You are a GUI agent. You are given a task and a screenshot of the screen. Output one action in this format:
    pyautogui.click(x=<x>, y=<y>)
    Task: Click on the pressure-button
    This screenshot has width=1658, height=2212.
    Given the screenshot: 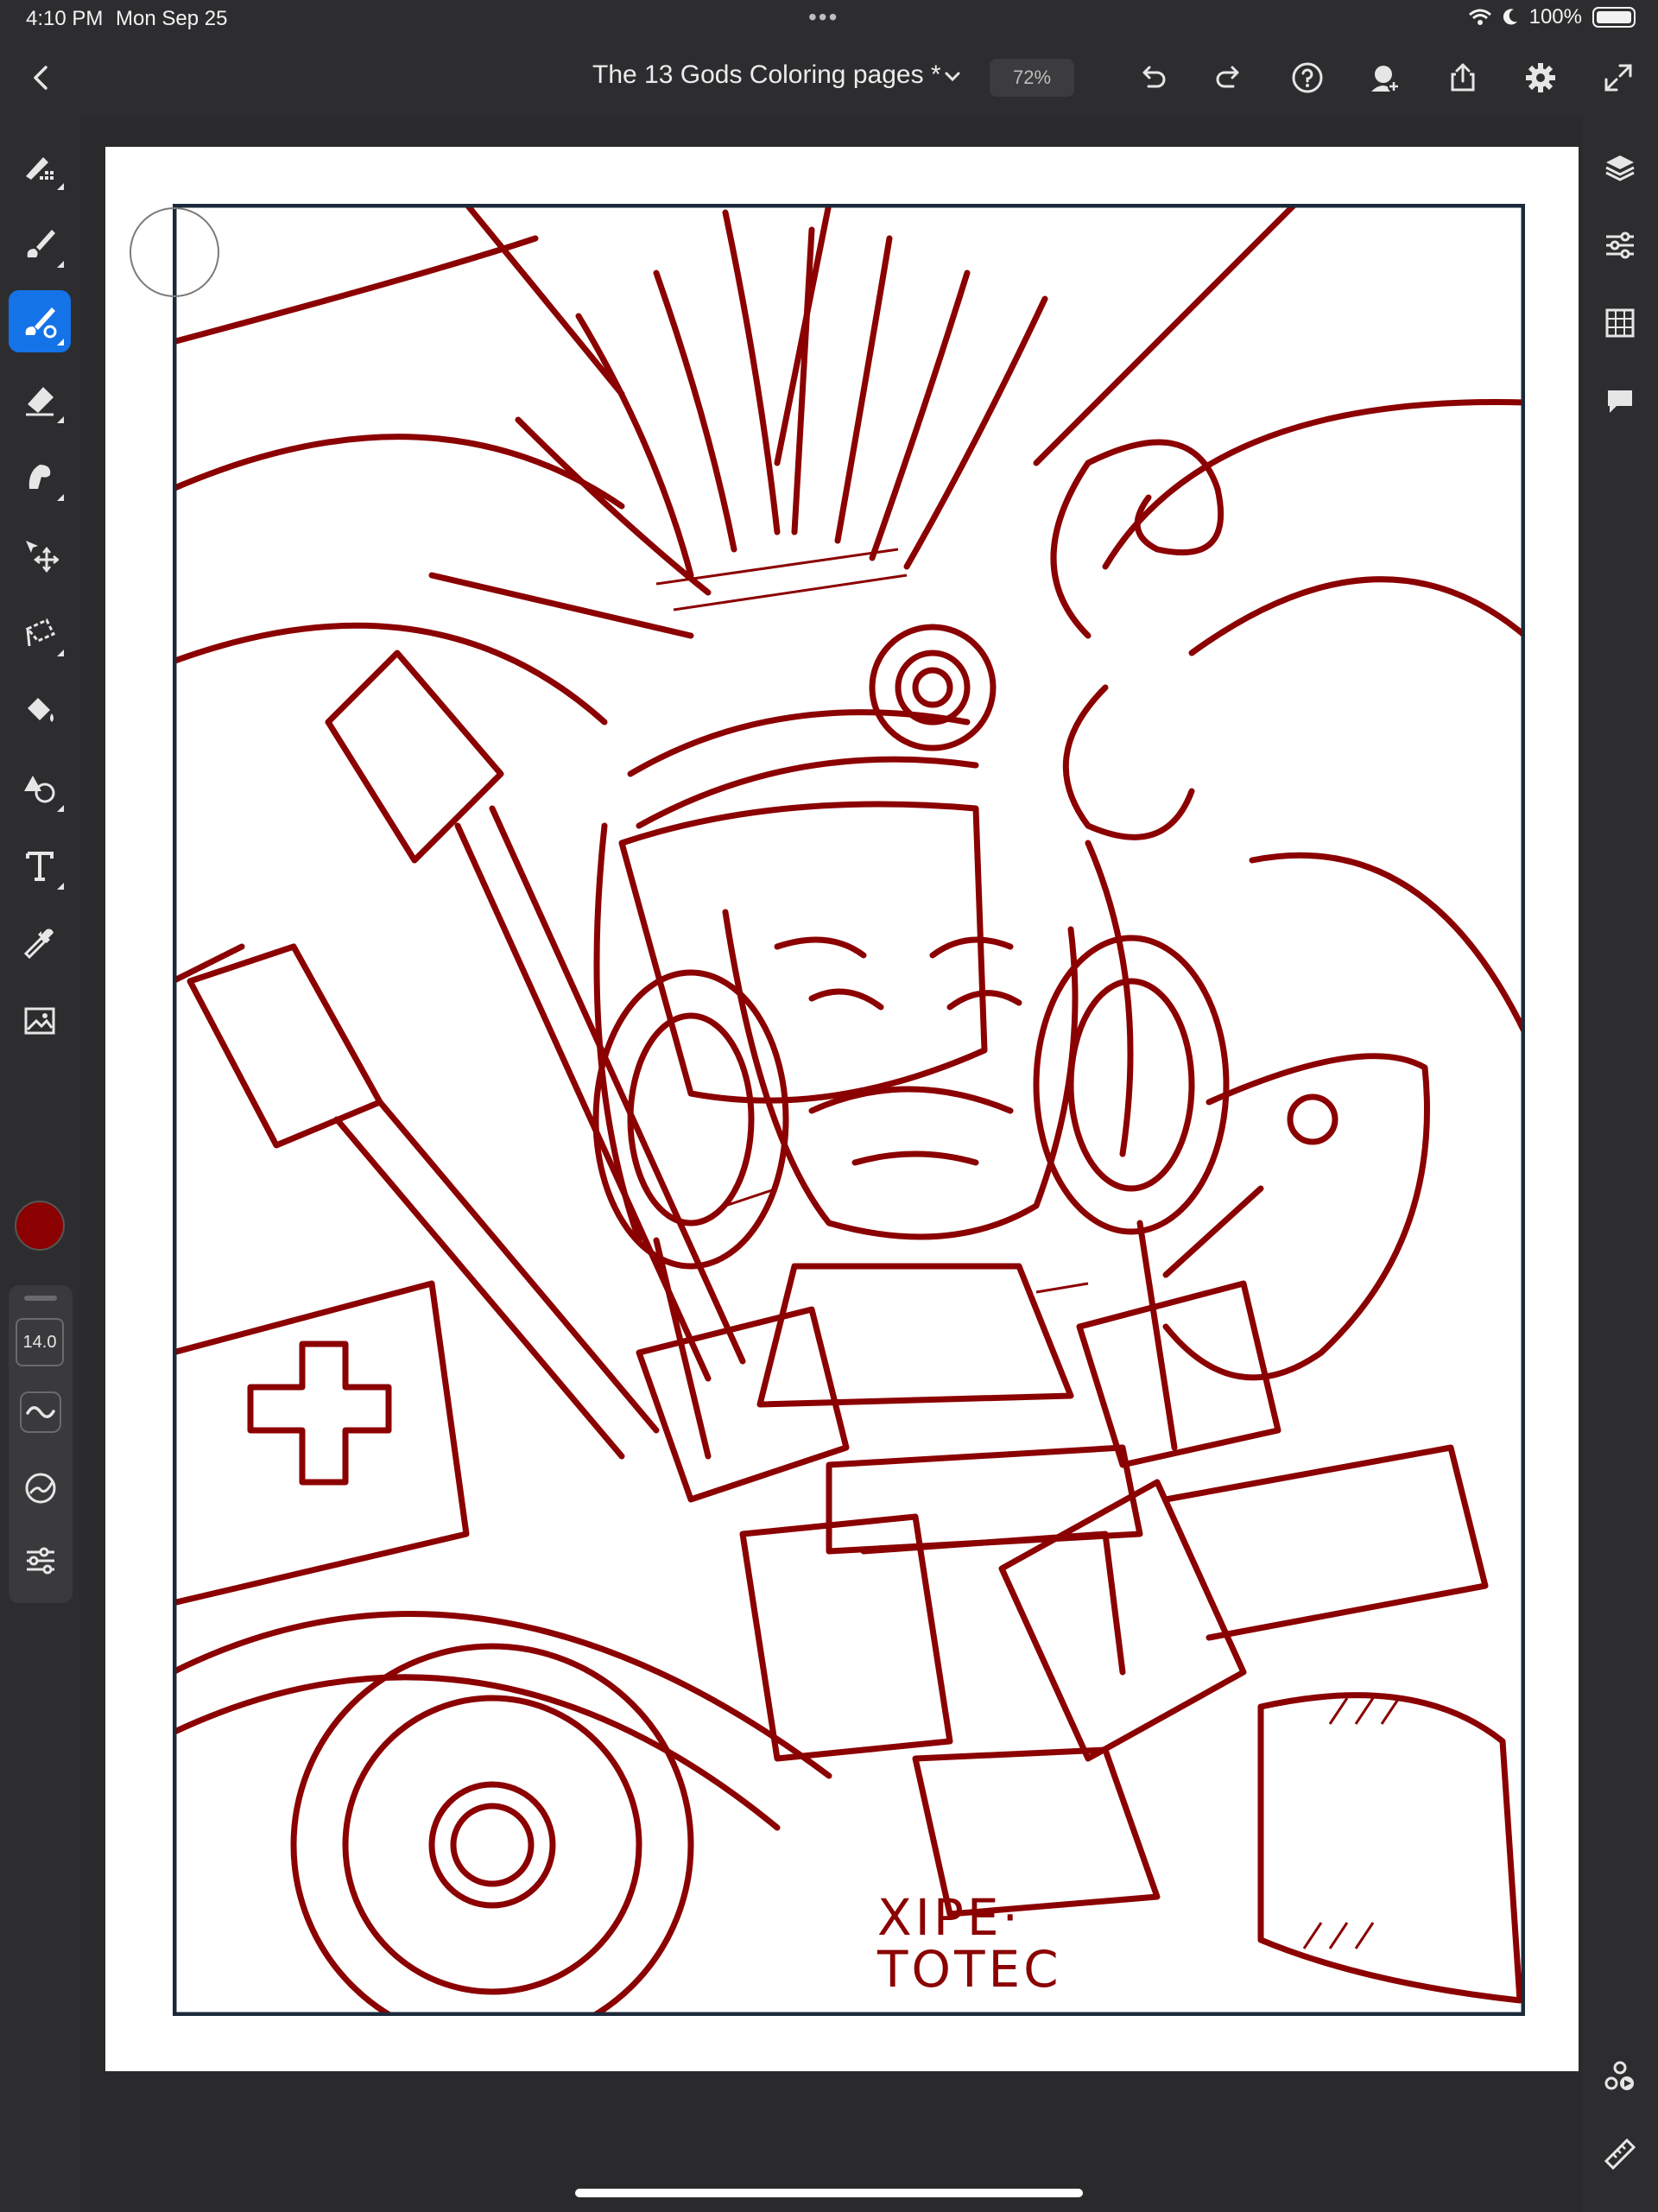 What is the action you would take?
    pyautogui.click(x=41, y=1488)
    